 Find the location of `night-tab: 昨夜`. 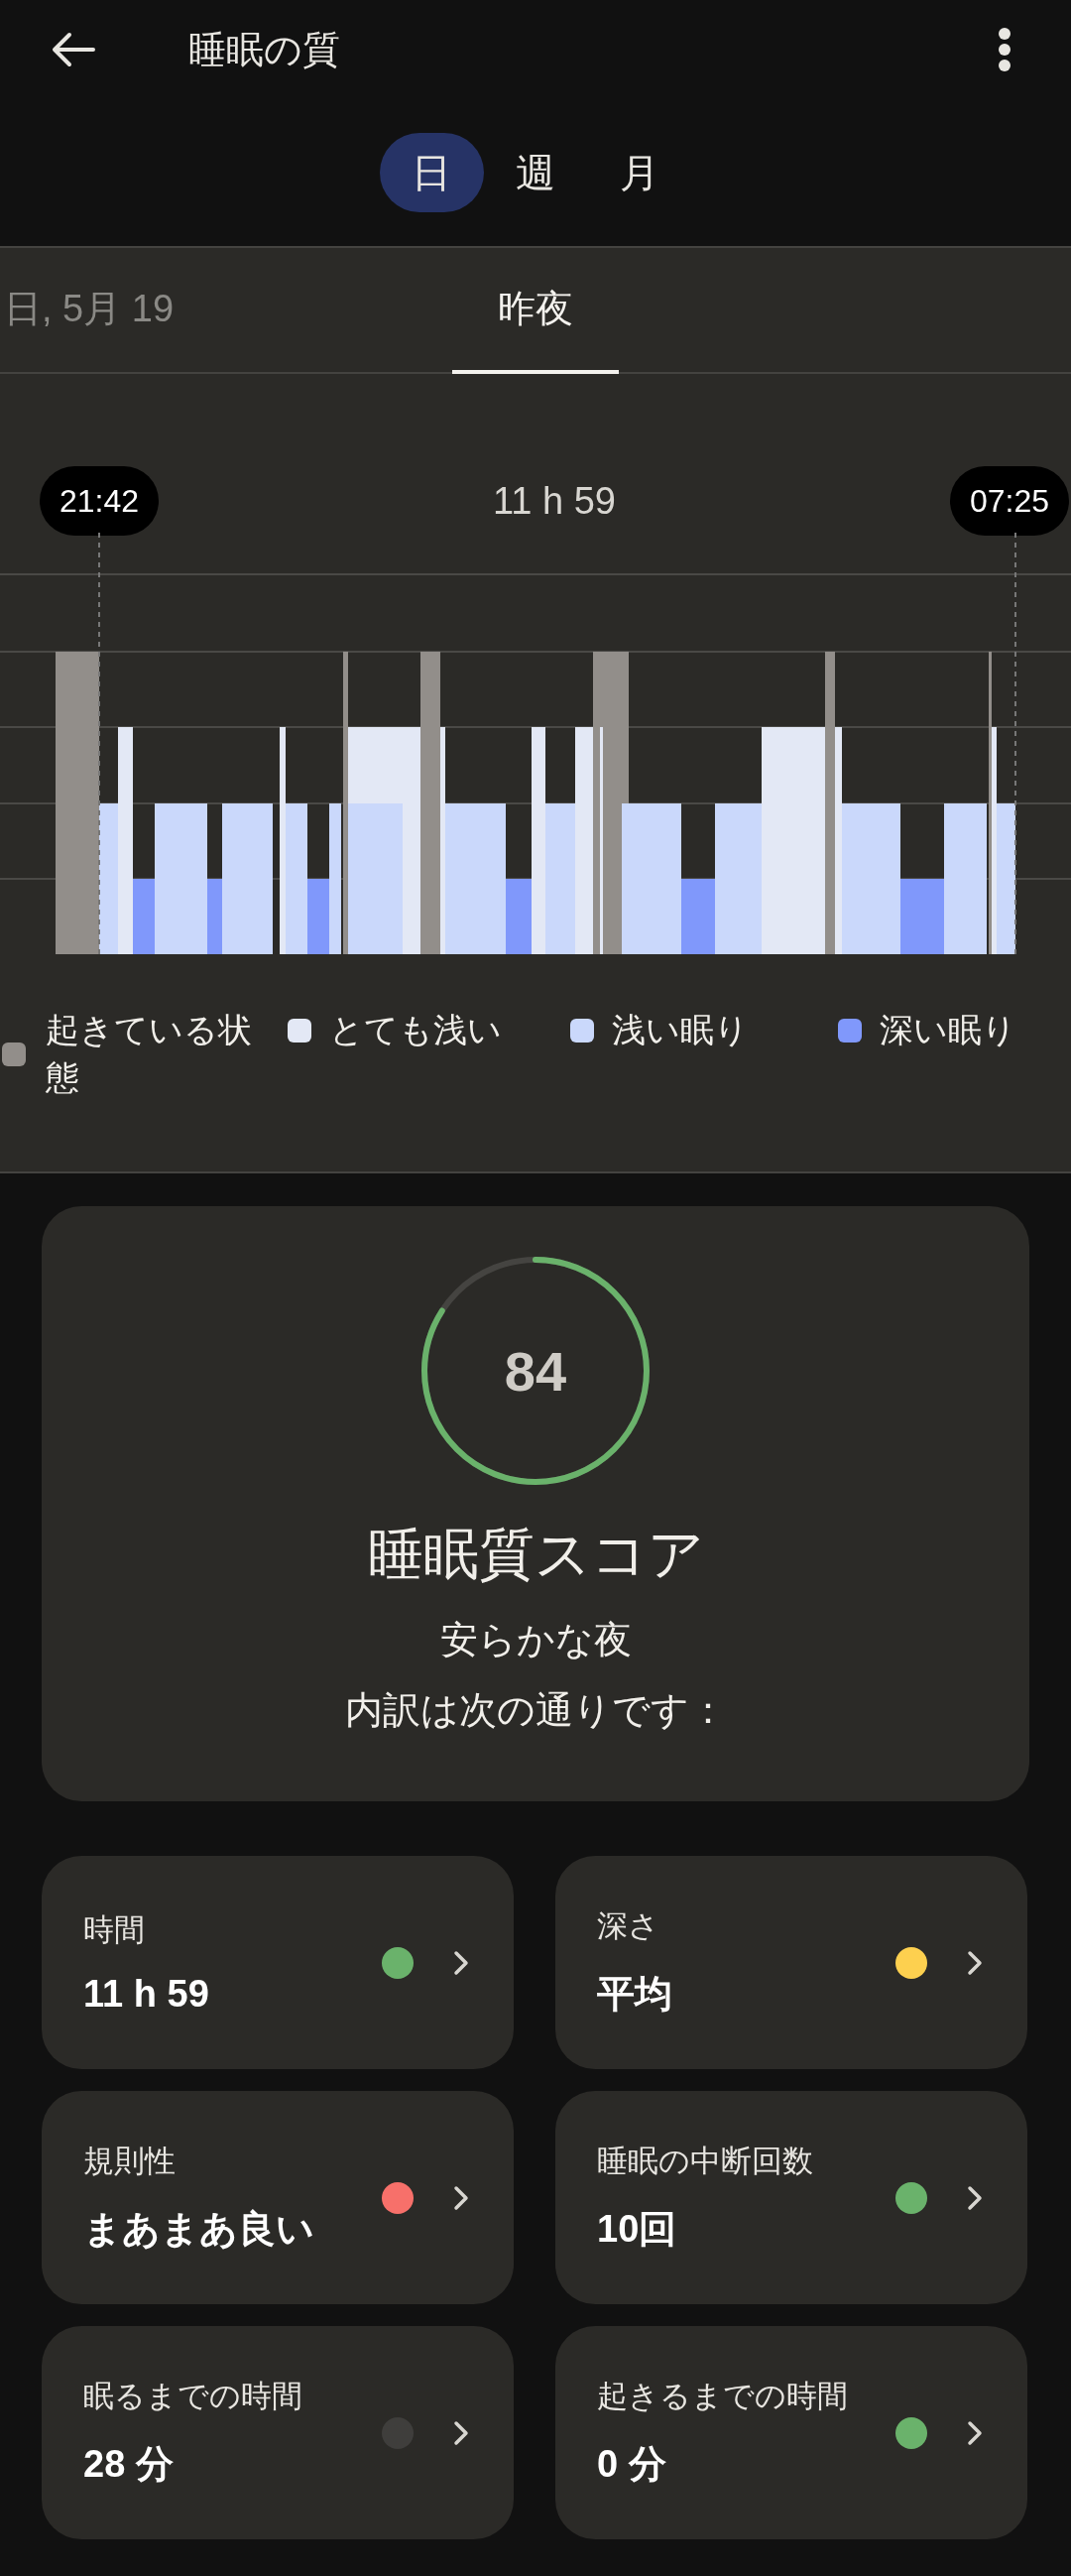

night-tab: 昨夜 is located at coordinates (535, 311).